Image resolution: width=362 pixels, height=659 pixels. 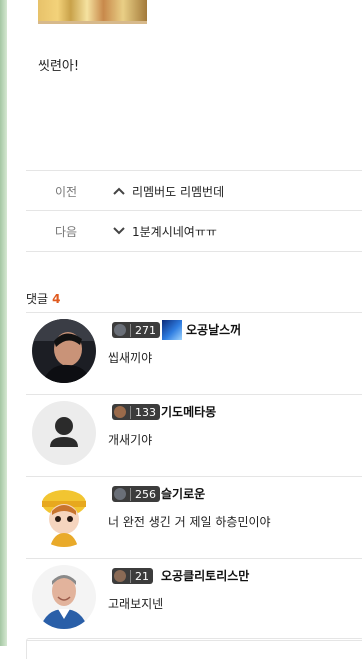 I want to click on comment-item: 256 슬기로운 너 완전 생긴 거 제일 하층민이야, so click(x=194, y=518).